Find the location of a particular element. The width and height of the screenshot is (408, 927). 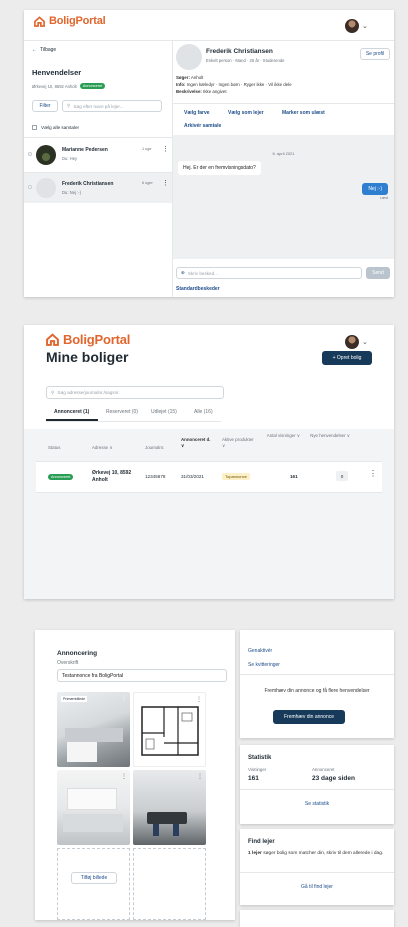

headline-label: Overskrift is located at coordinates (68, 663).